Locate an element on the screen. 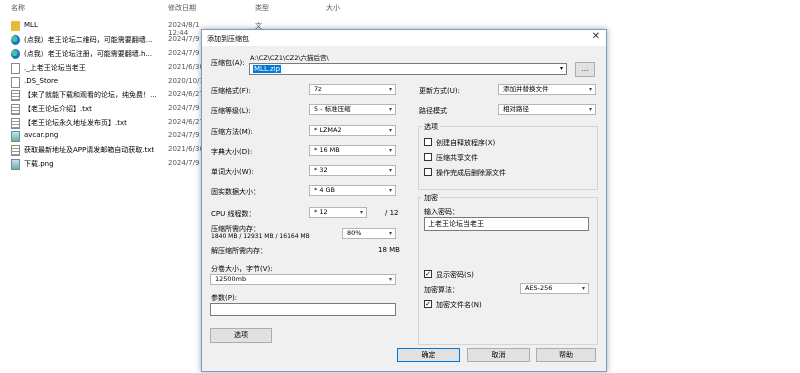  dialog-title: 添加到压缩包 is located at coordinates (228, 39).